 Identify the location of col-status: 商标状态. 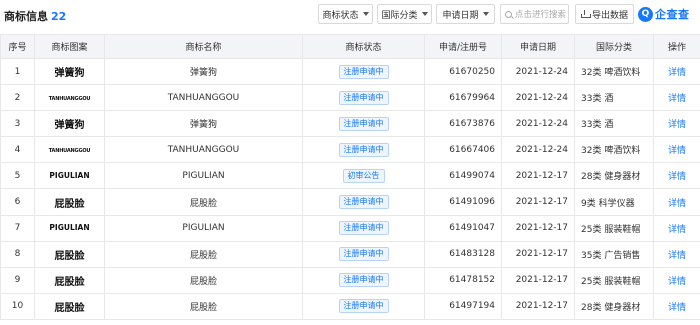
(363, 46).